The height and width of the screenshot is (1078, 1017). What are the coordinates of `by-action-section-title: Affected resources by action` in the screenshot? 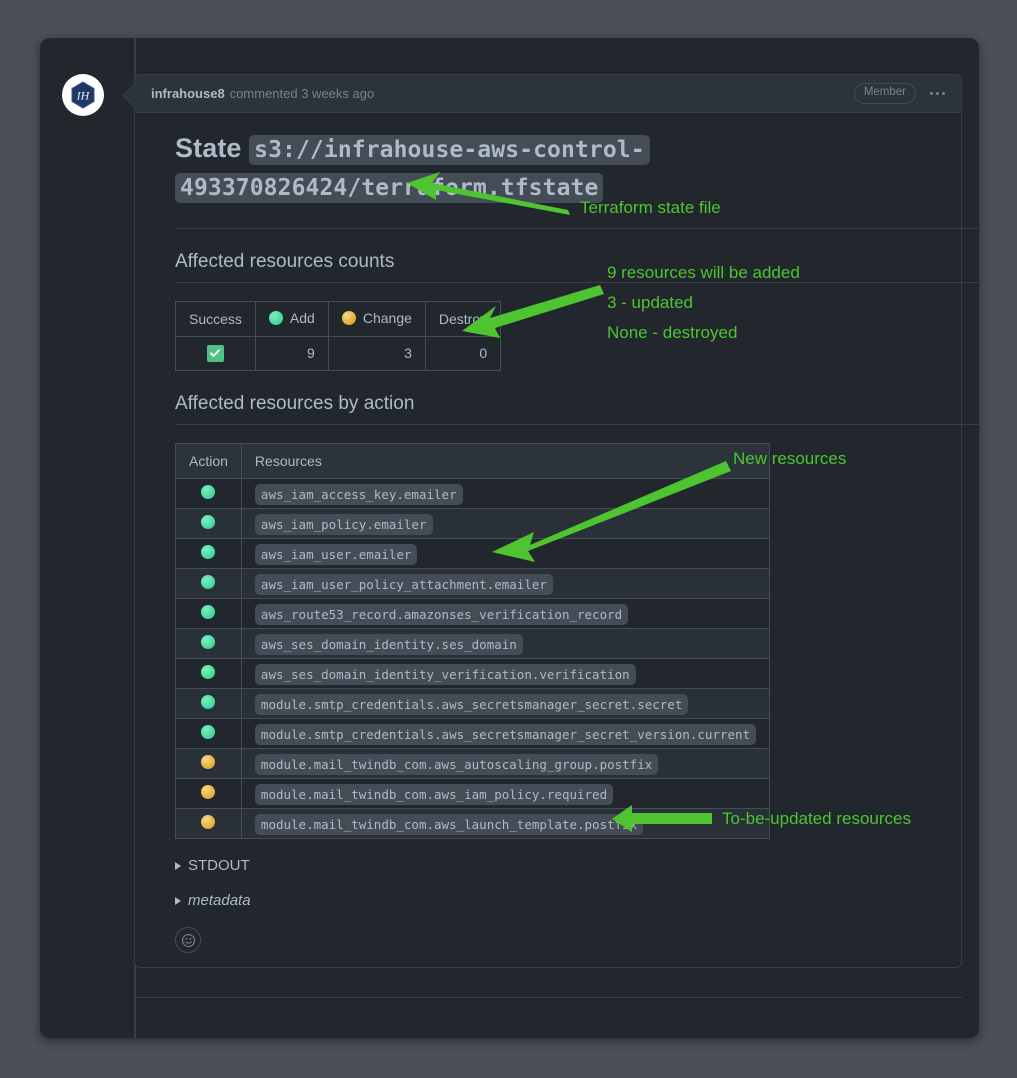 It's located at (295, 404).